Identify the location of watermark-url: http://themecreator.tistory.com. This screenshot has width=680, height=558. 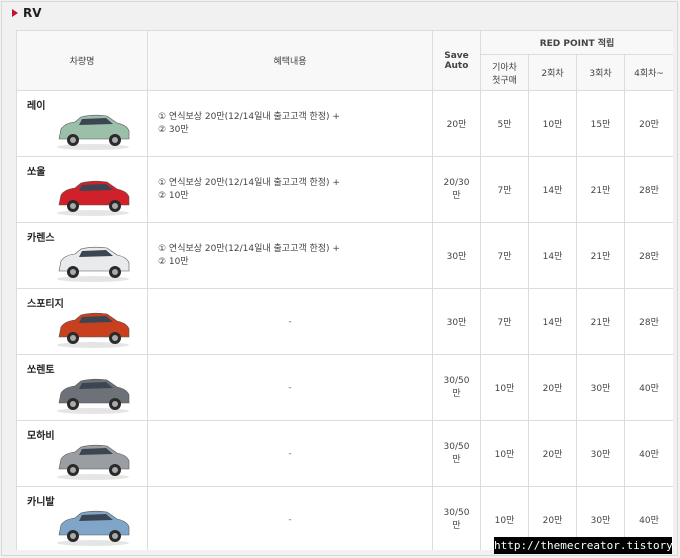
(587, 545).